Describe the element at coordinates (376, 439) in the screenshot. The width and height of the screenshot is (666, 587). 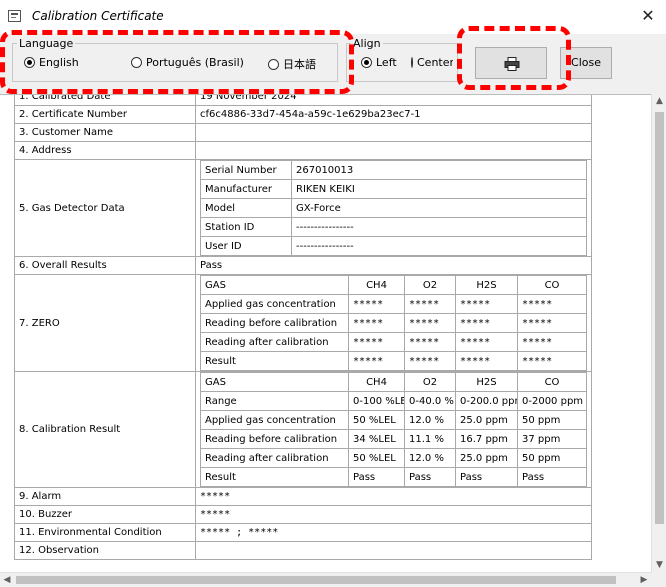
I see `gas-value-cell: 34 %LEL` at that location.